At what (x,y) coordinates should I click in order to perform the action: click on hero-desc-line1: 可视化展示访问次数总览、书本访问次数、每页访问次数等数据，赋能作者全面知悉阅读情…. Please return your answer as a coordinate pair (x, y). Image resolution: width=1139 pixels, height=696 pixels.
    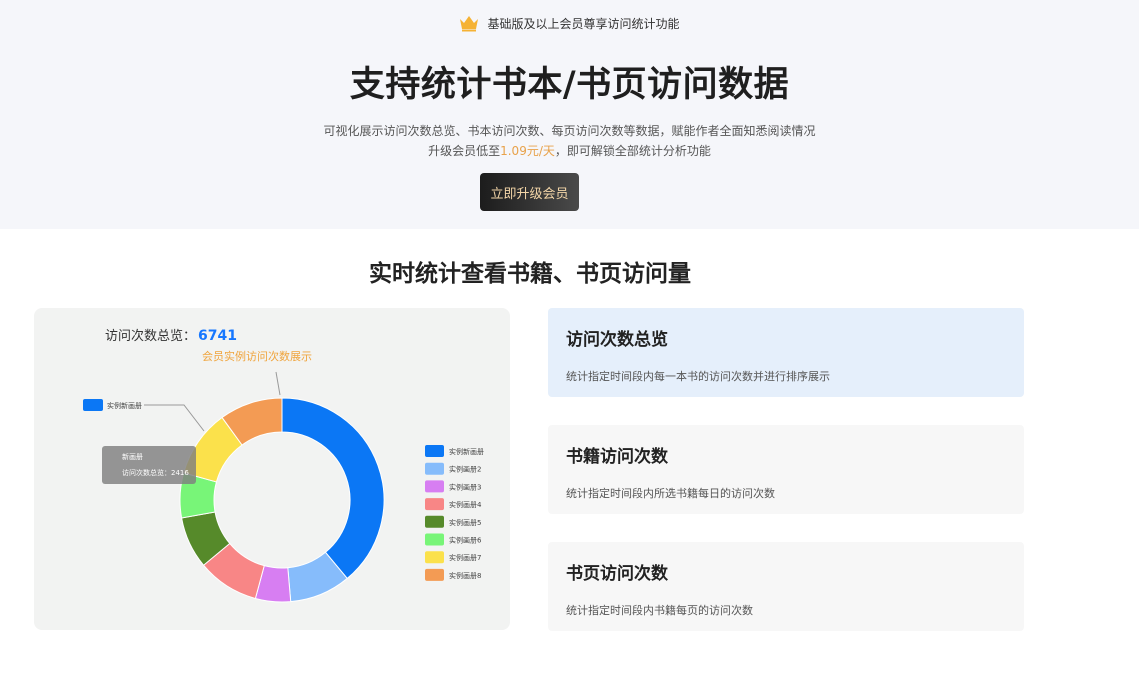
    Looking at the image, I should click on (569, 131).